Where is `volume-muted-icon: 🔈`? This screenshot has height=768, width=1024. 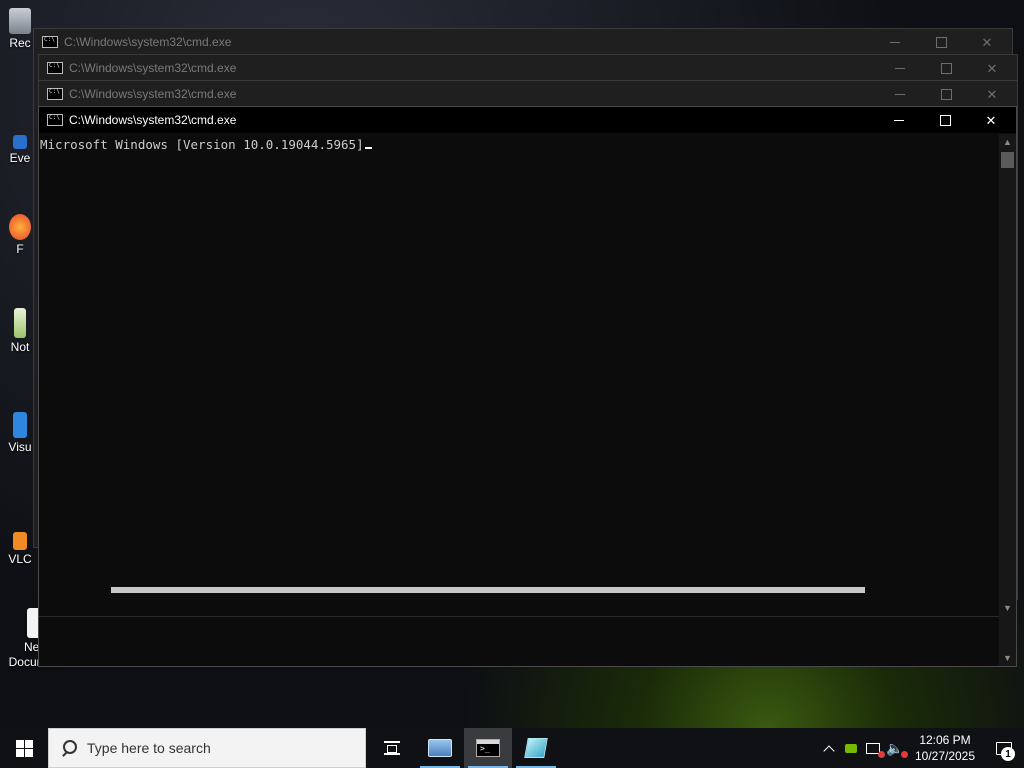 volume-muted-icon: 🔈 is located at coordinates (897, 748).